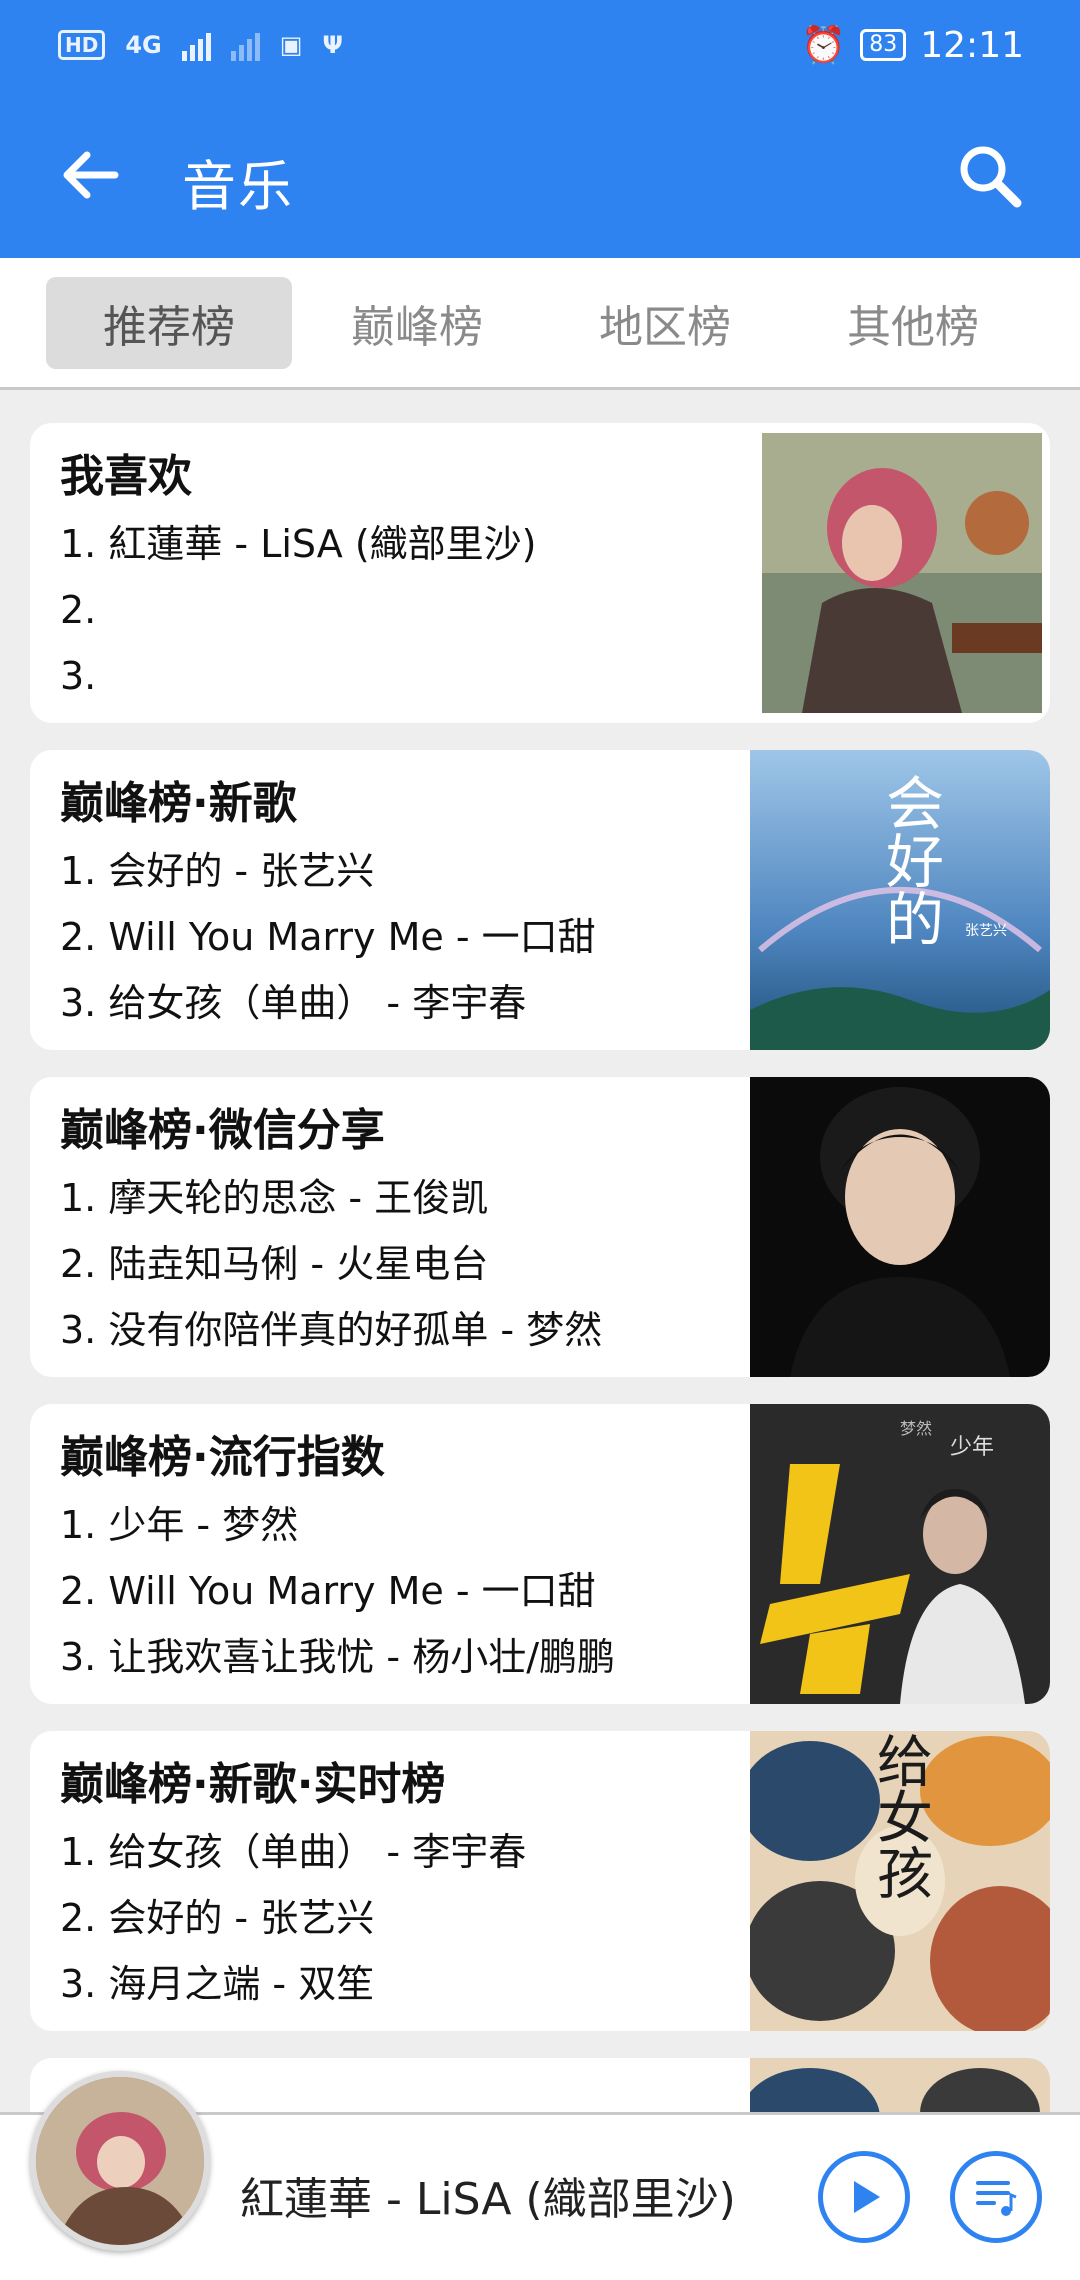  Describe the element at coordinates (665, 323) in the screenshot. I see `tab-region: 地区榜` at that location.